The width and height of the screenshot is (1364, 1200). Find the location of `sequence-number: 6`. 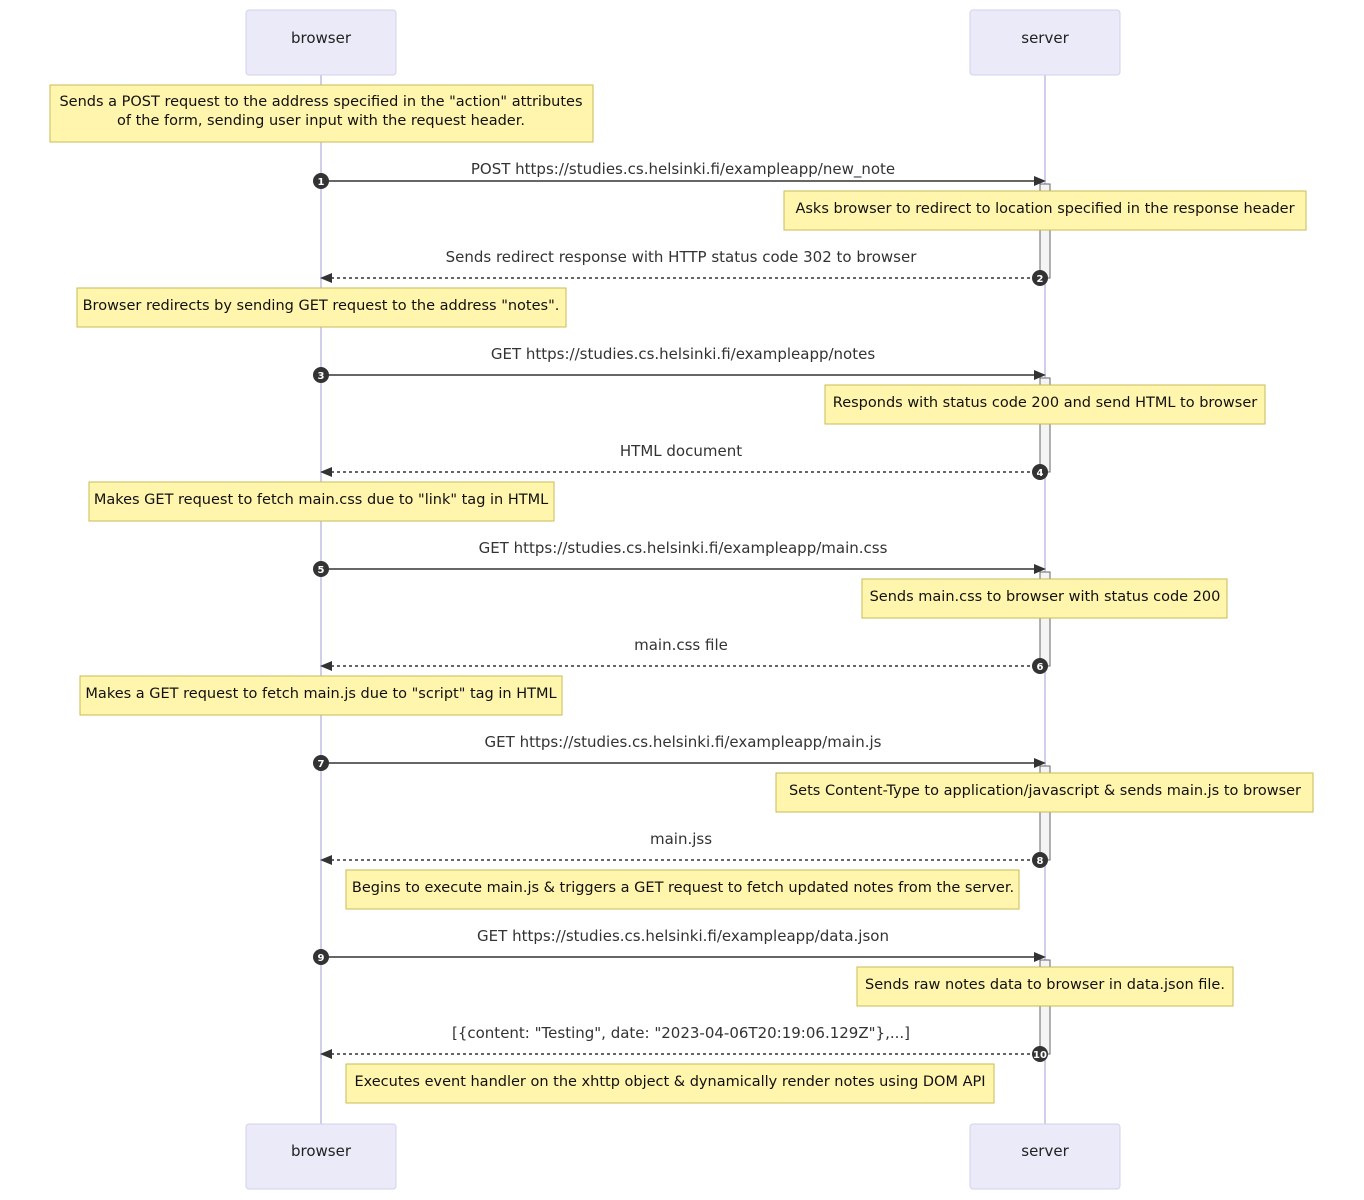

sequence-number: 6 is located at coordinates (1040, 667).